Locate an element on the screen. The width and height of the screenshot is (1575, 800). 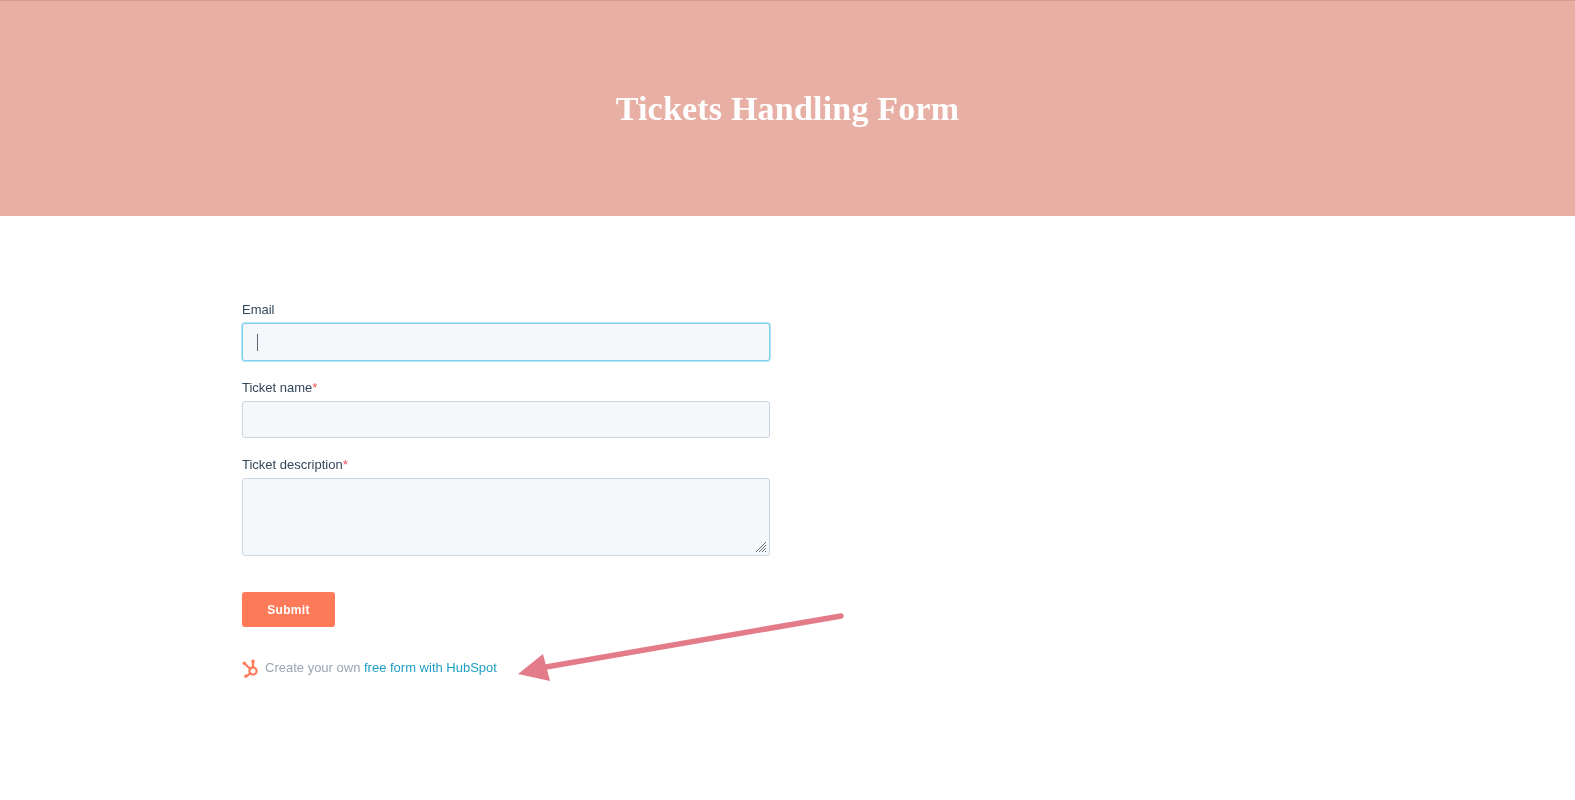
submit-button: Submit is located at coordinates (288, 609).